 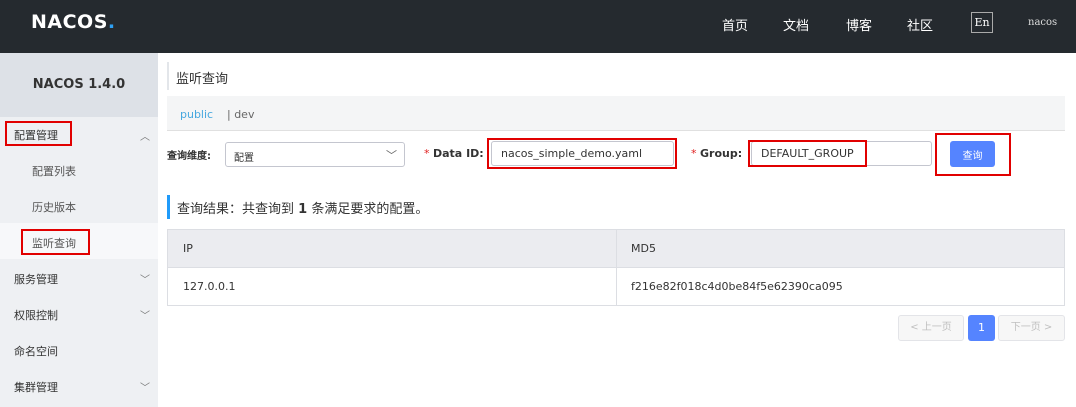 What do you see at coordinates (36, 279) in the screenshot?
I see `sidebar-group-service: 服务管理` at bounding box center [36, 279].